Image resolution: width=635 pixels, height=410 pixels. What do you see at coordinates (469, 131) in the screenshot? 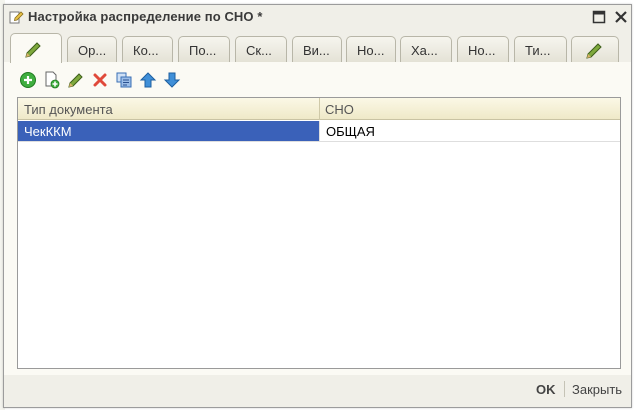
I see `cell-sno: ОБЩАЯ` at bounding box center [469, 131].